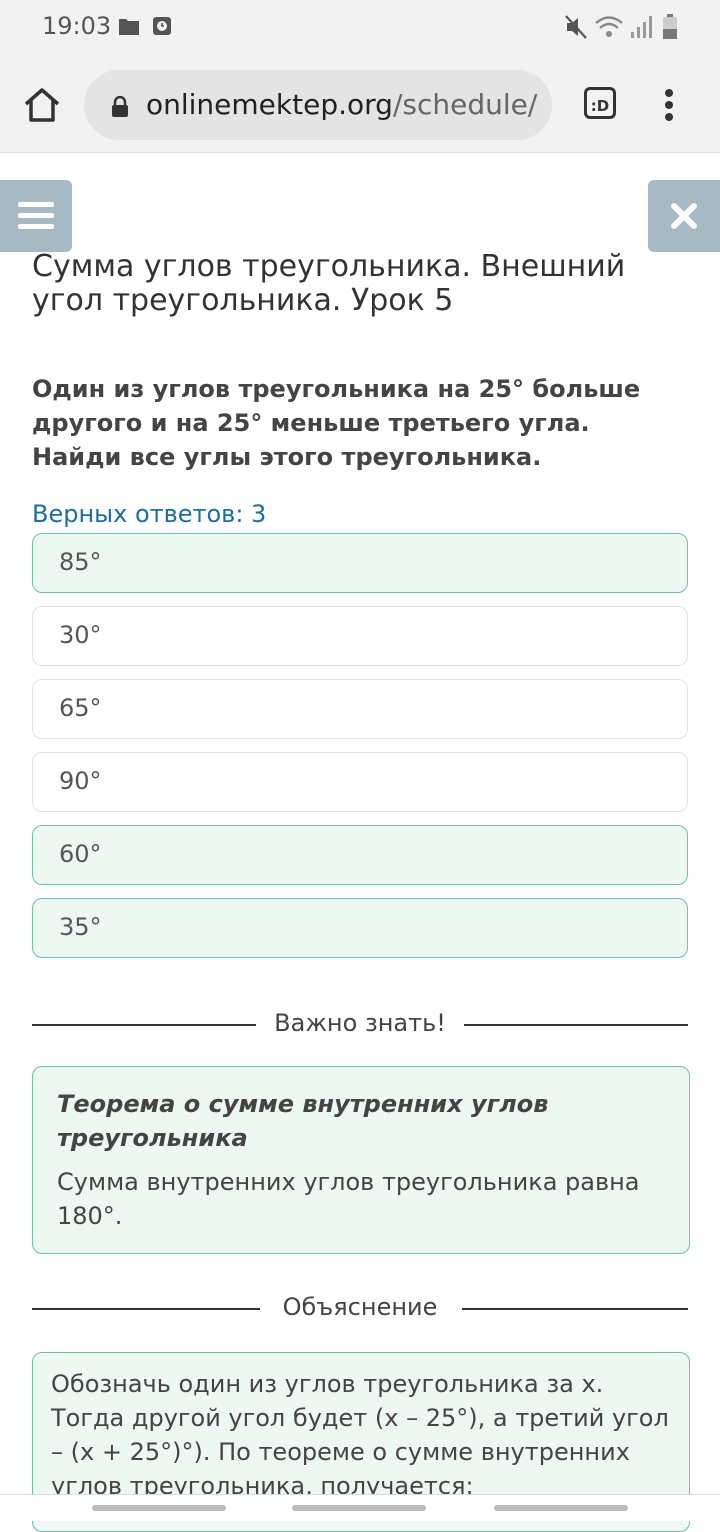  I want to click on browser-toolbar: onlinemektep.org/schedule/ :D, so click(360, 104).